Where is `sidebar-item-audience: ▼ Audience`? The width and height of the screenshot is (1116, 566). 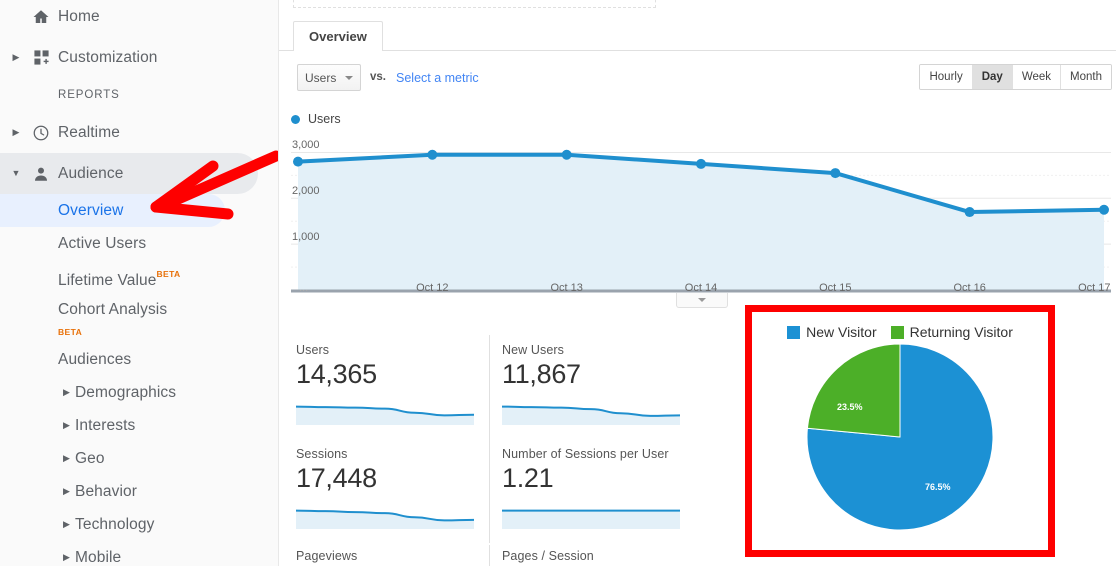 sidebar-item-audience: ▼ Audience is located at coordinates (129, 173).